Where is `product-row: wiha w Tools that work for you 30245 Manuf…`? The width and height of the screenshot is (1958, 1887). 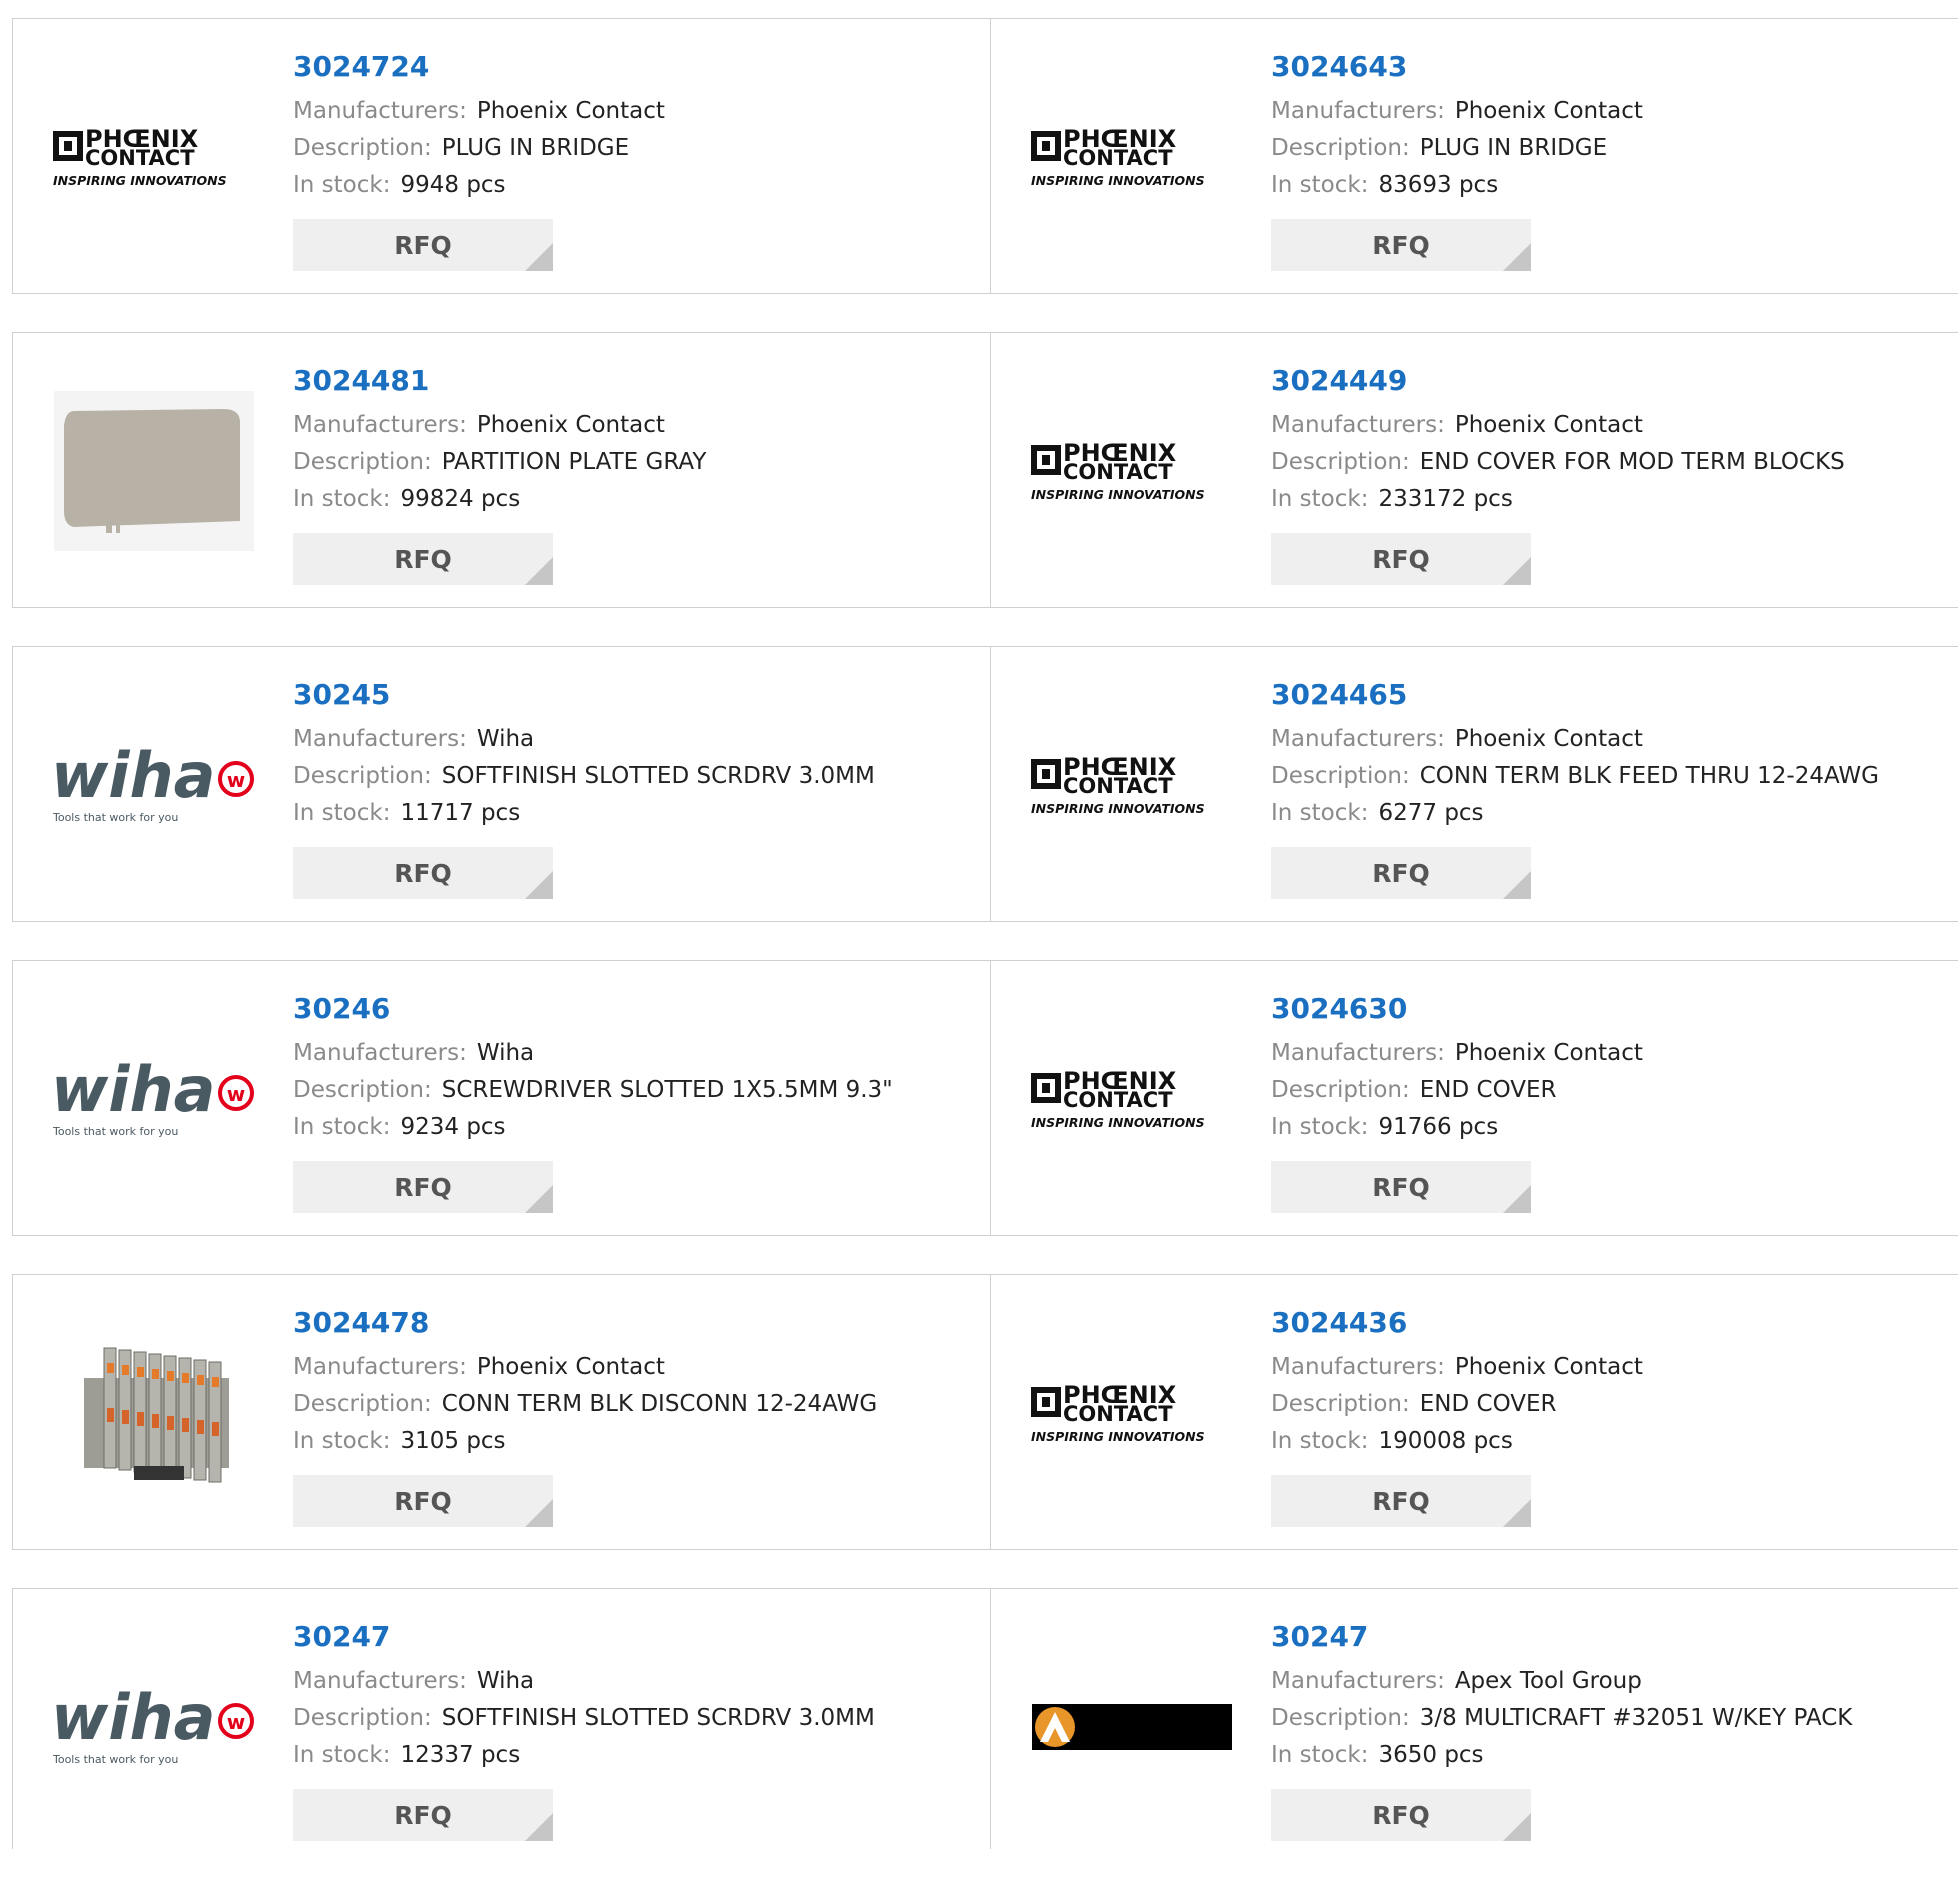
product-row: wiha w Tools that work for you 30245 Manuf… is located at coordinates (985, 784).